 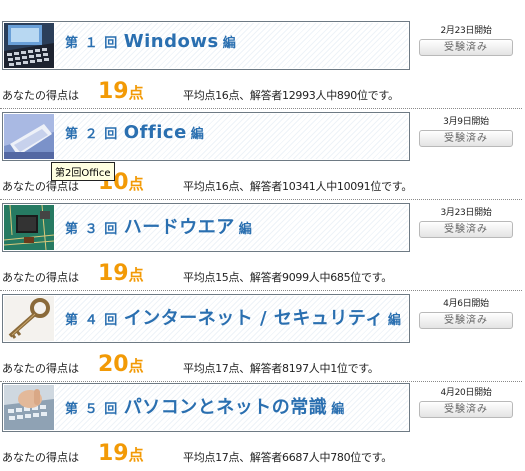 I want to click on session-4-taken-button: 受験済み, so click(x=466, y=320).